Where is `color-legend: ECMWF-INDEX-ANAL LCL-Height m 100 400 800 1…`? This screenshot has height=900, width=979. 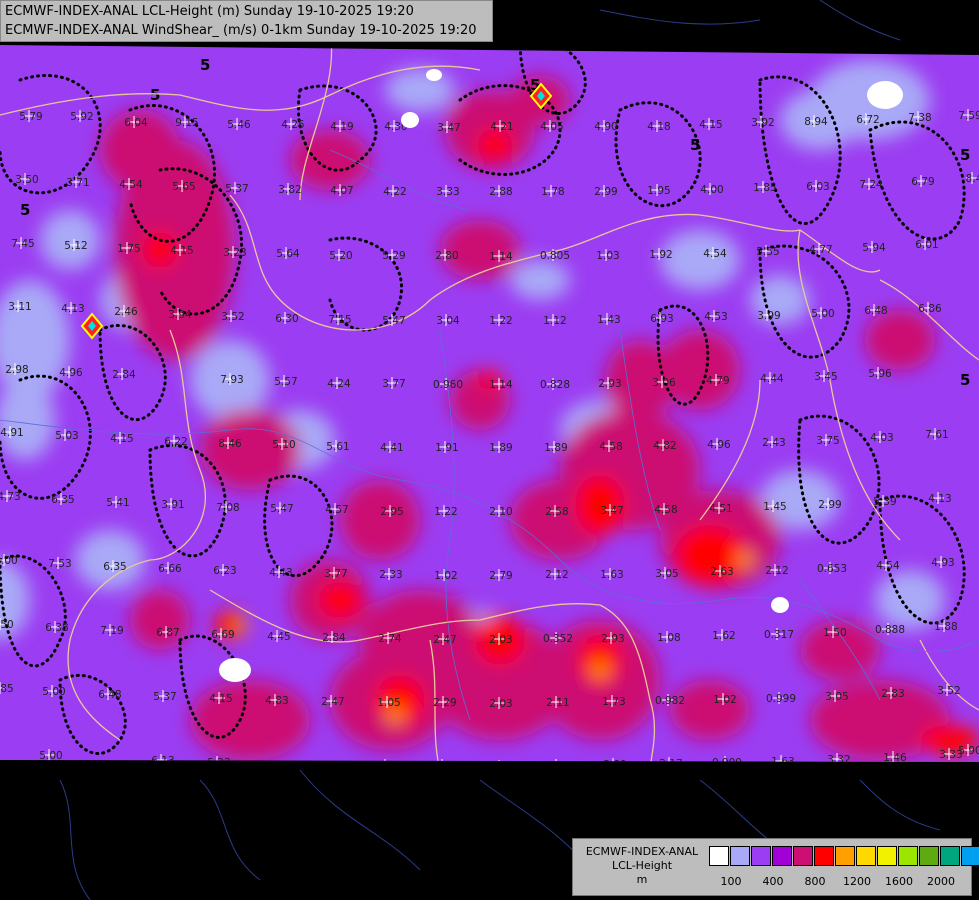 color-legend: ECMWF-INDEX-ANAL LCL-Height m 100 400 800 1… is located at coordinates (775, 867).